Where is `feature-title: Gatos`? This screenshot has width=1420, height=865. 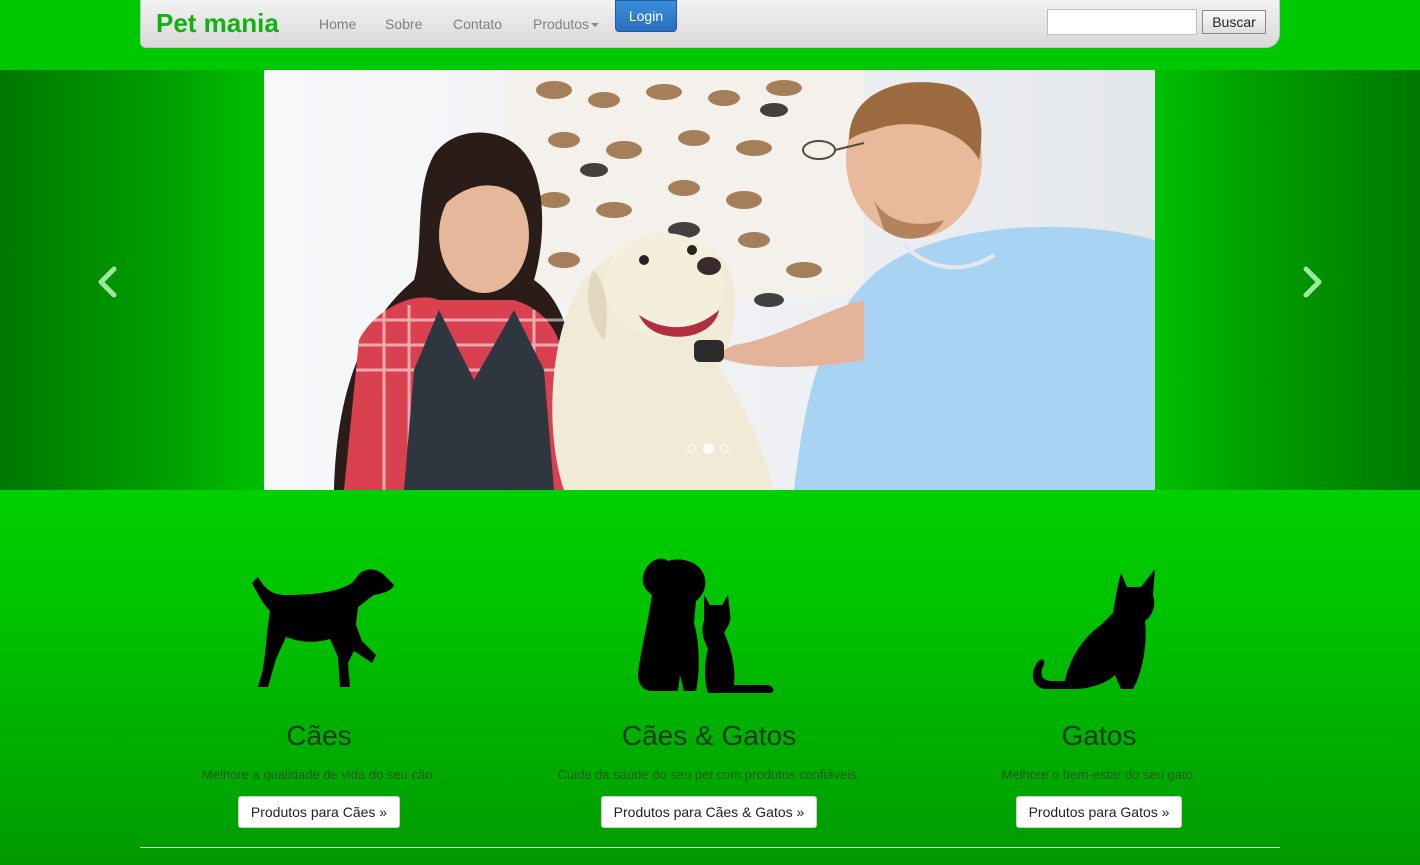
feature-title: Gatos is located at coordinates (1099, 735).